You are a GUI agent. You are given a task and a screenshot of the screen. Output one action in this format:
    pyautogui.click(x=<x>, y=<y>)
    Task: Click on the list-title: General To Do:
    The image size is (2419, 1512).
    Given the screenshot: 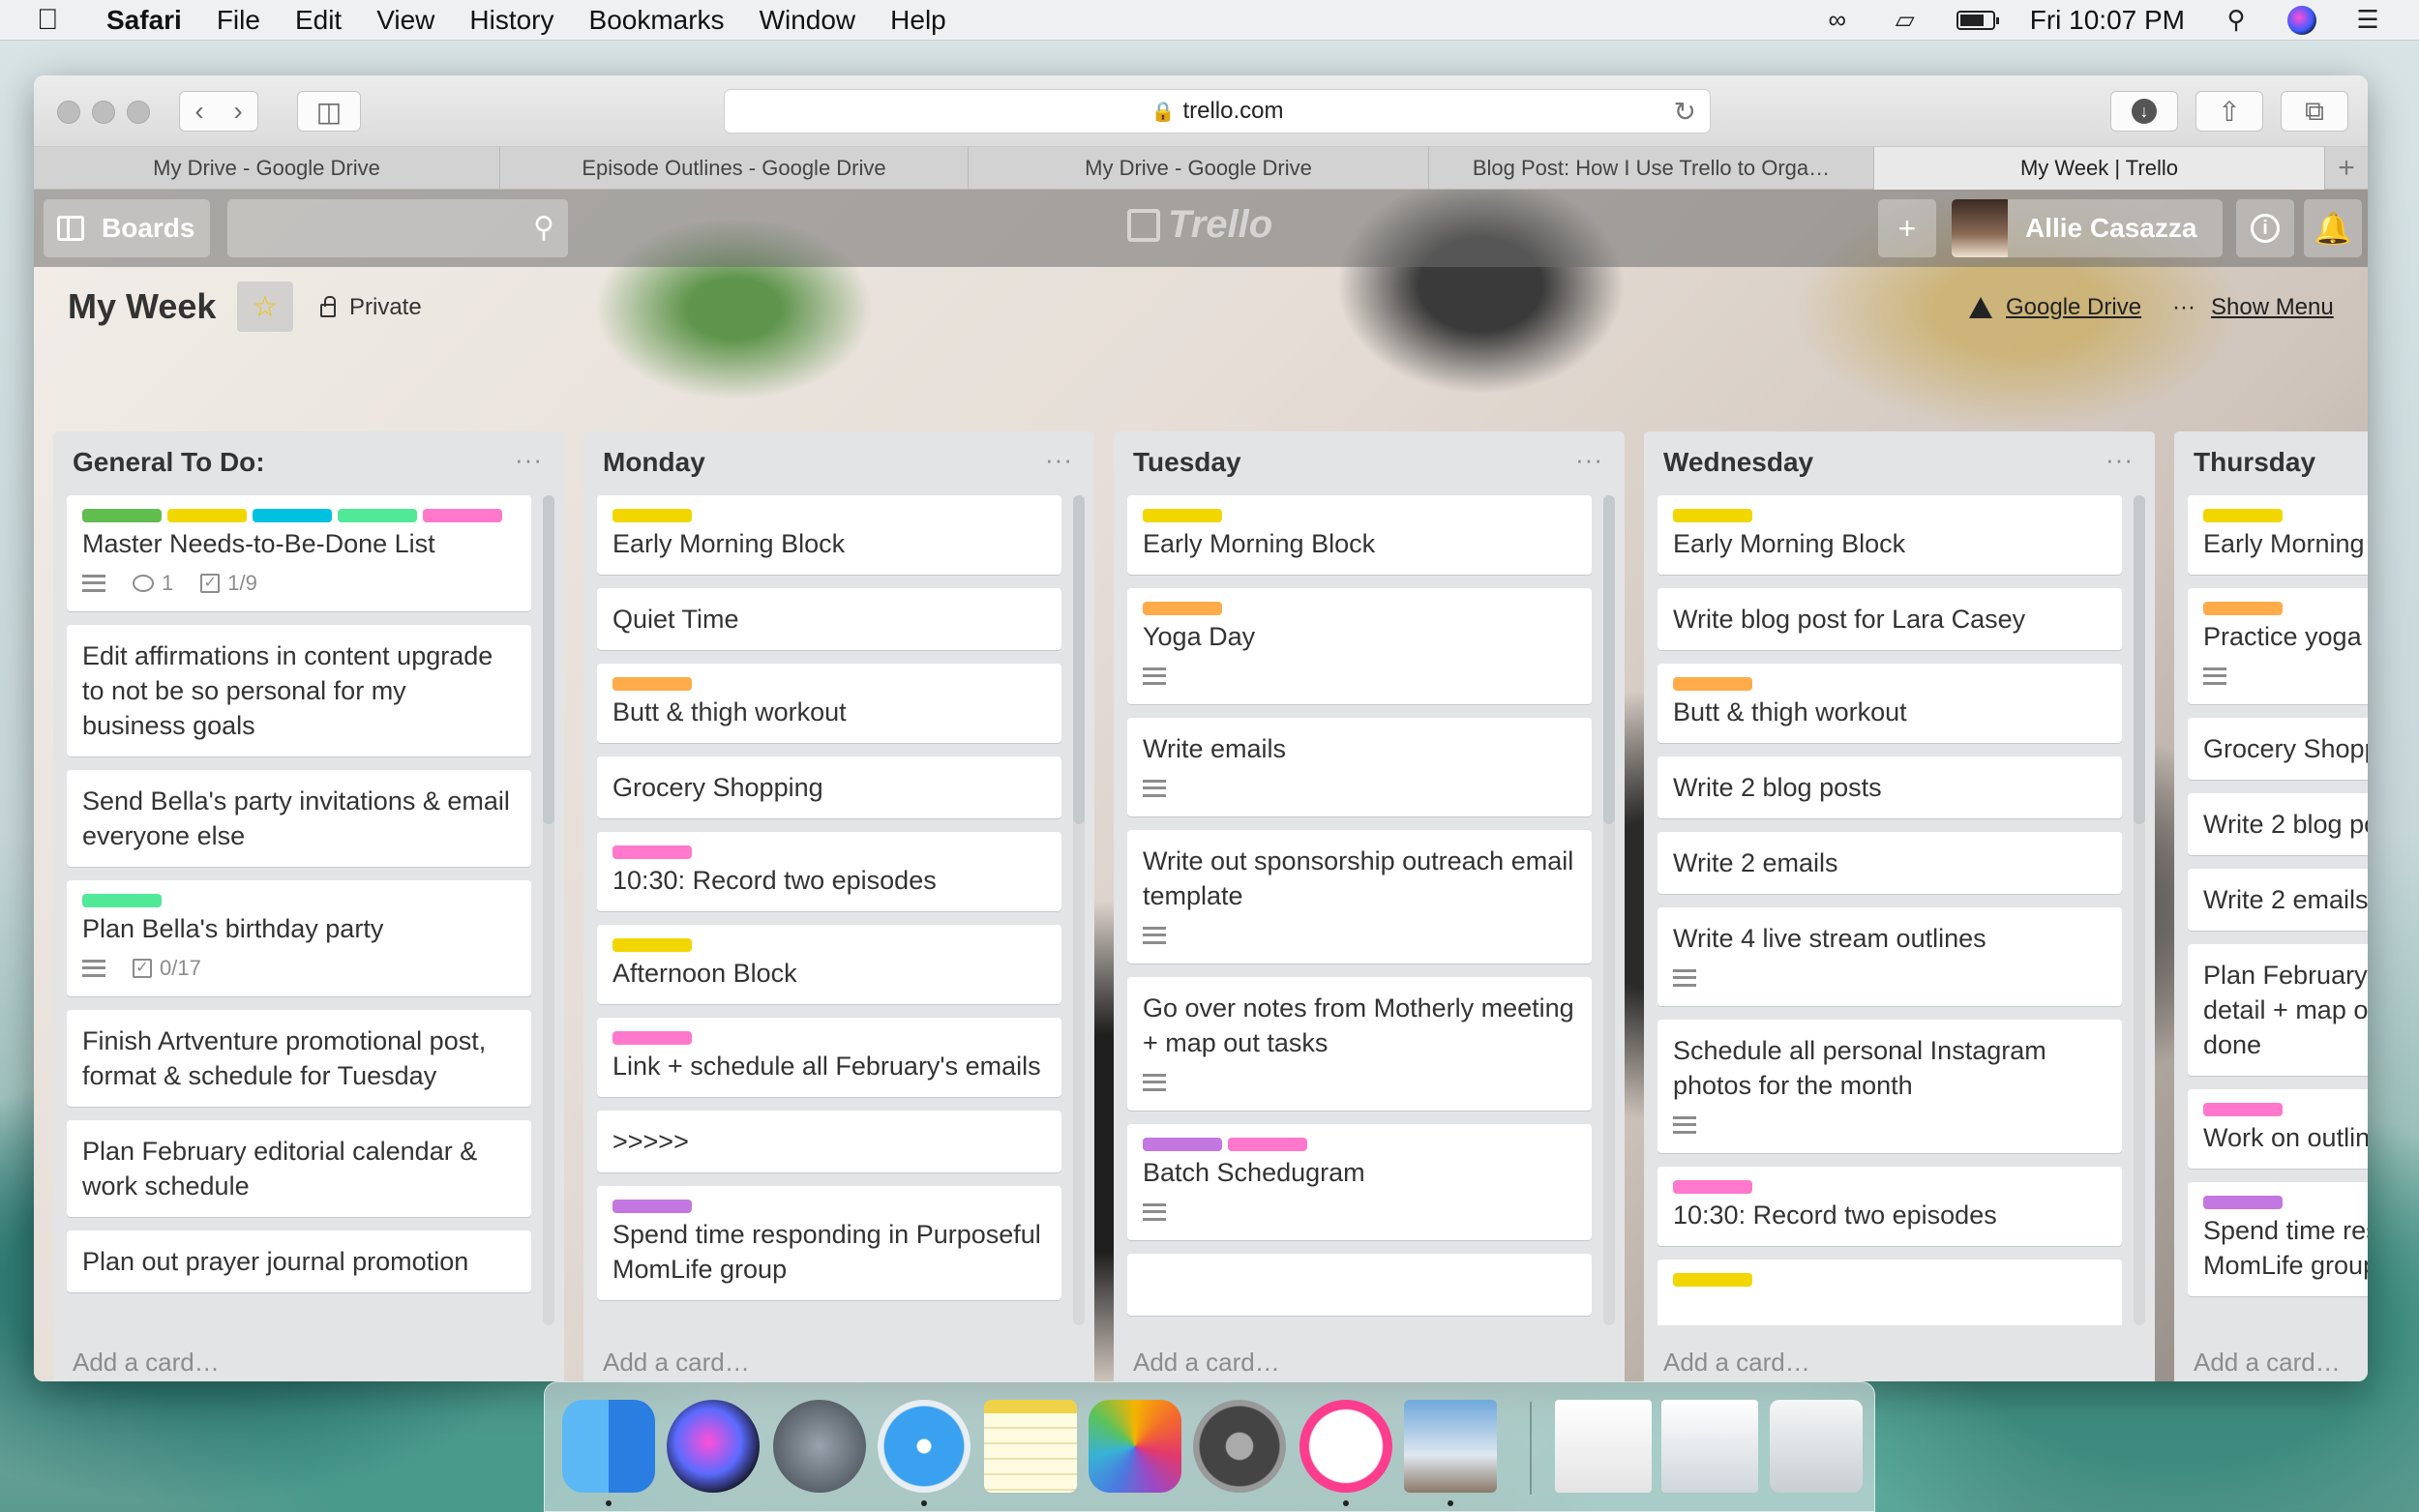 What is the action you would take?
    pyautogui.click(x=169, y=462)
    